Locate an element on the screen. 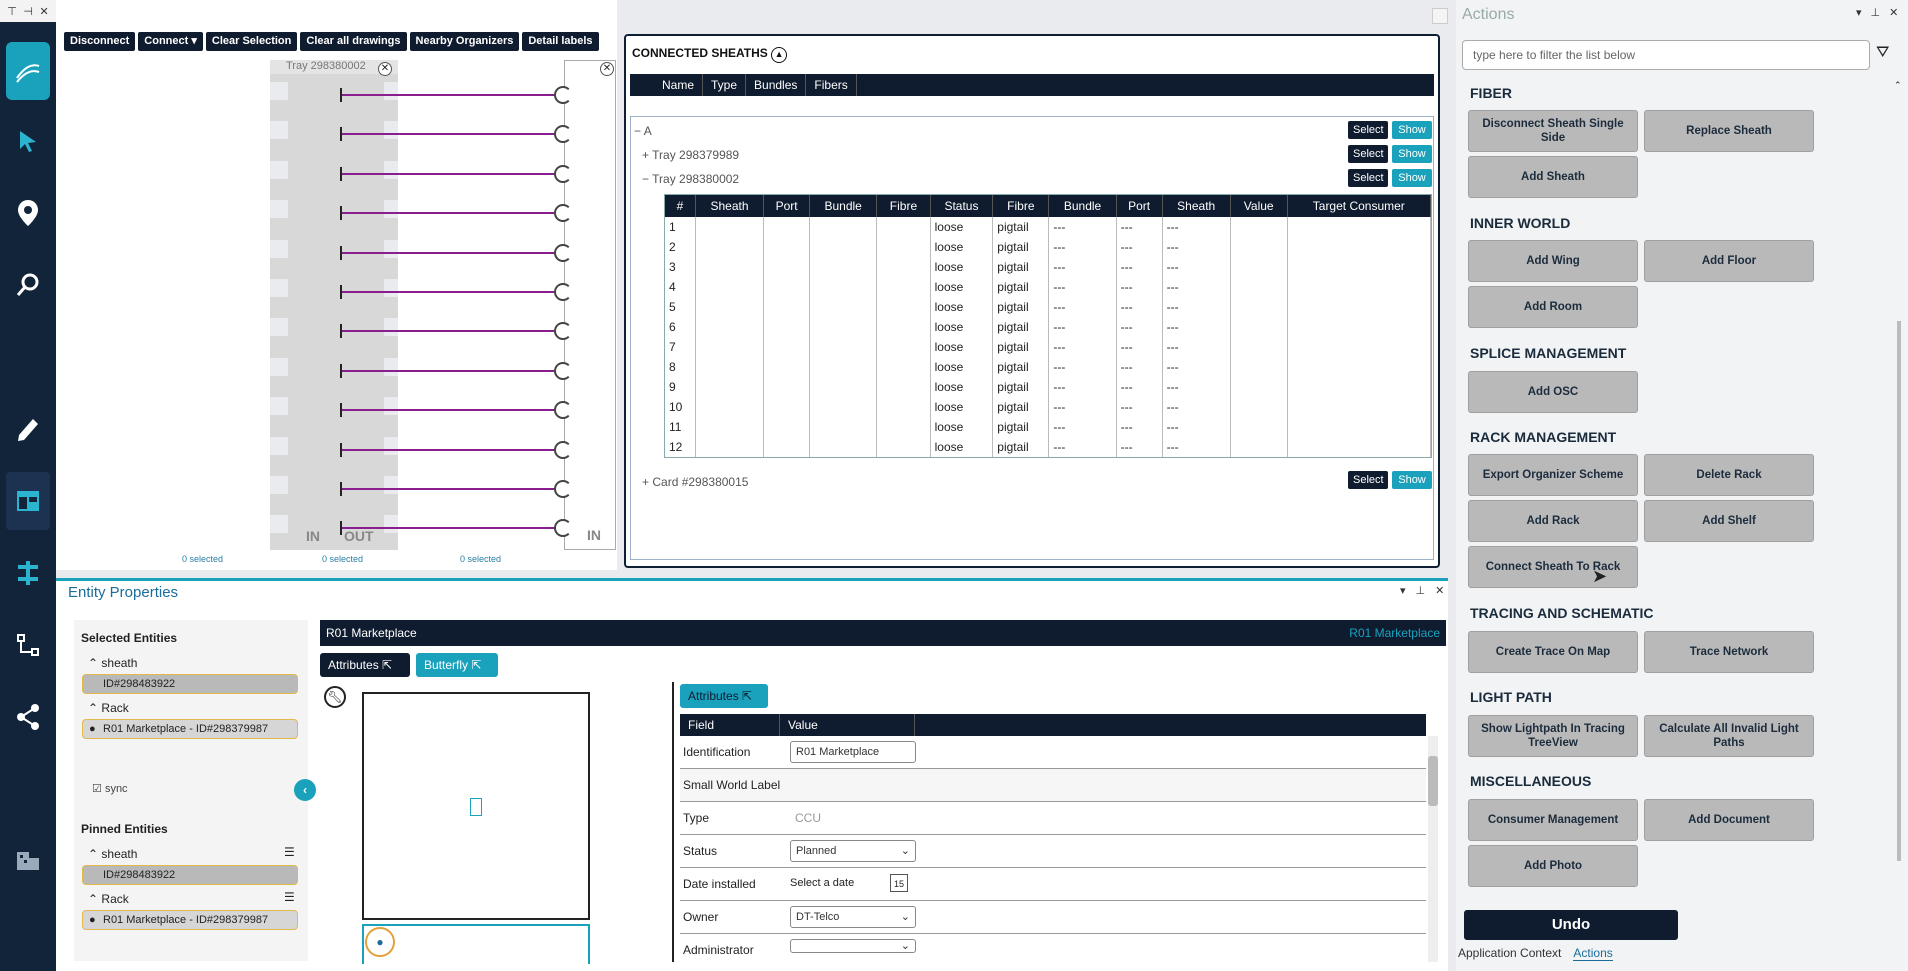 This screenshot has width=1908, height=971. col-bundles: Bundles is located at coordinates (776, 85).